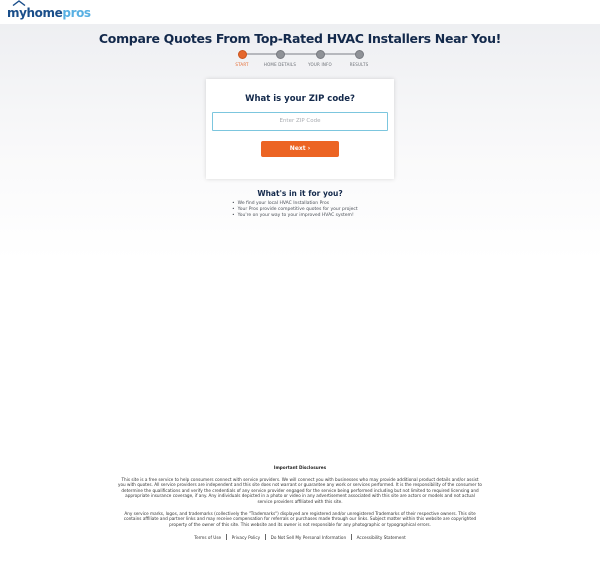  What do you see at coordinates (300, 193) in the screenshot?
I see `benefits-title: What's in it for you?` at bounding box center [300, 193].